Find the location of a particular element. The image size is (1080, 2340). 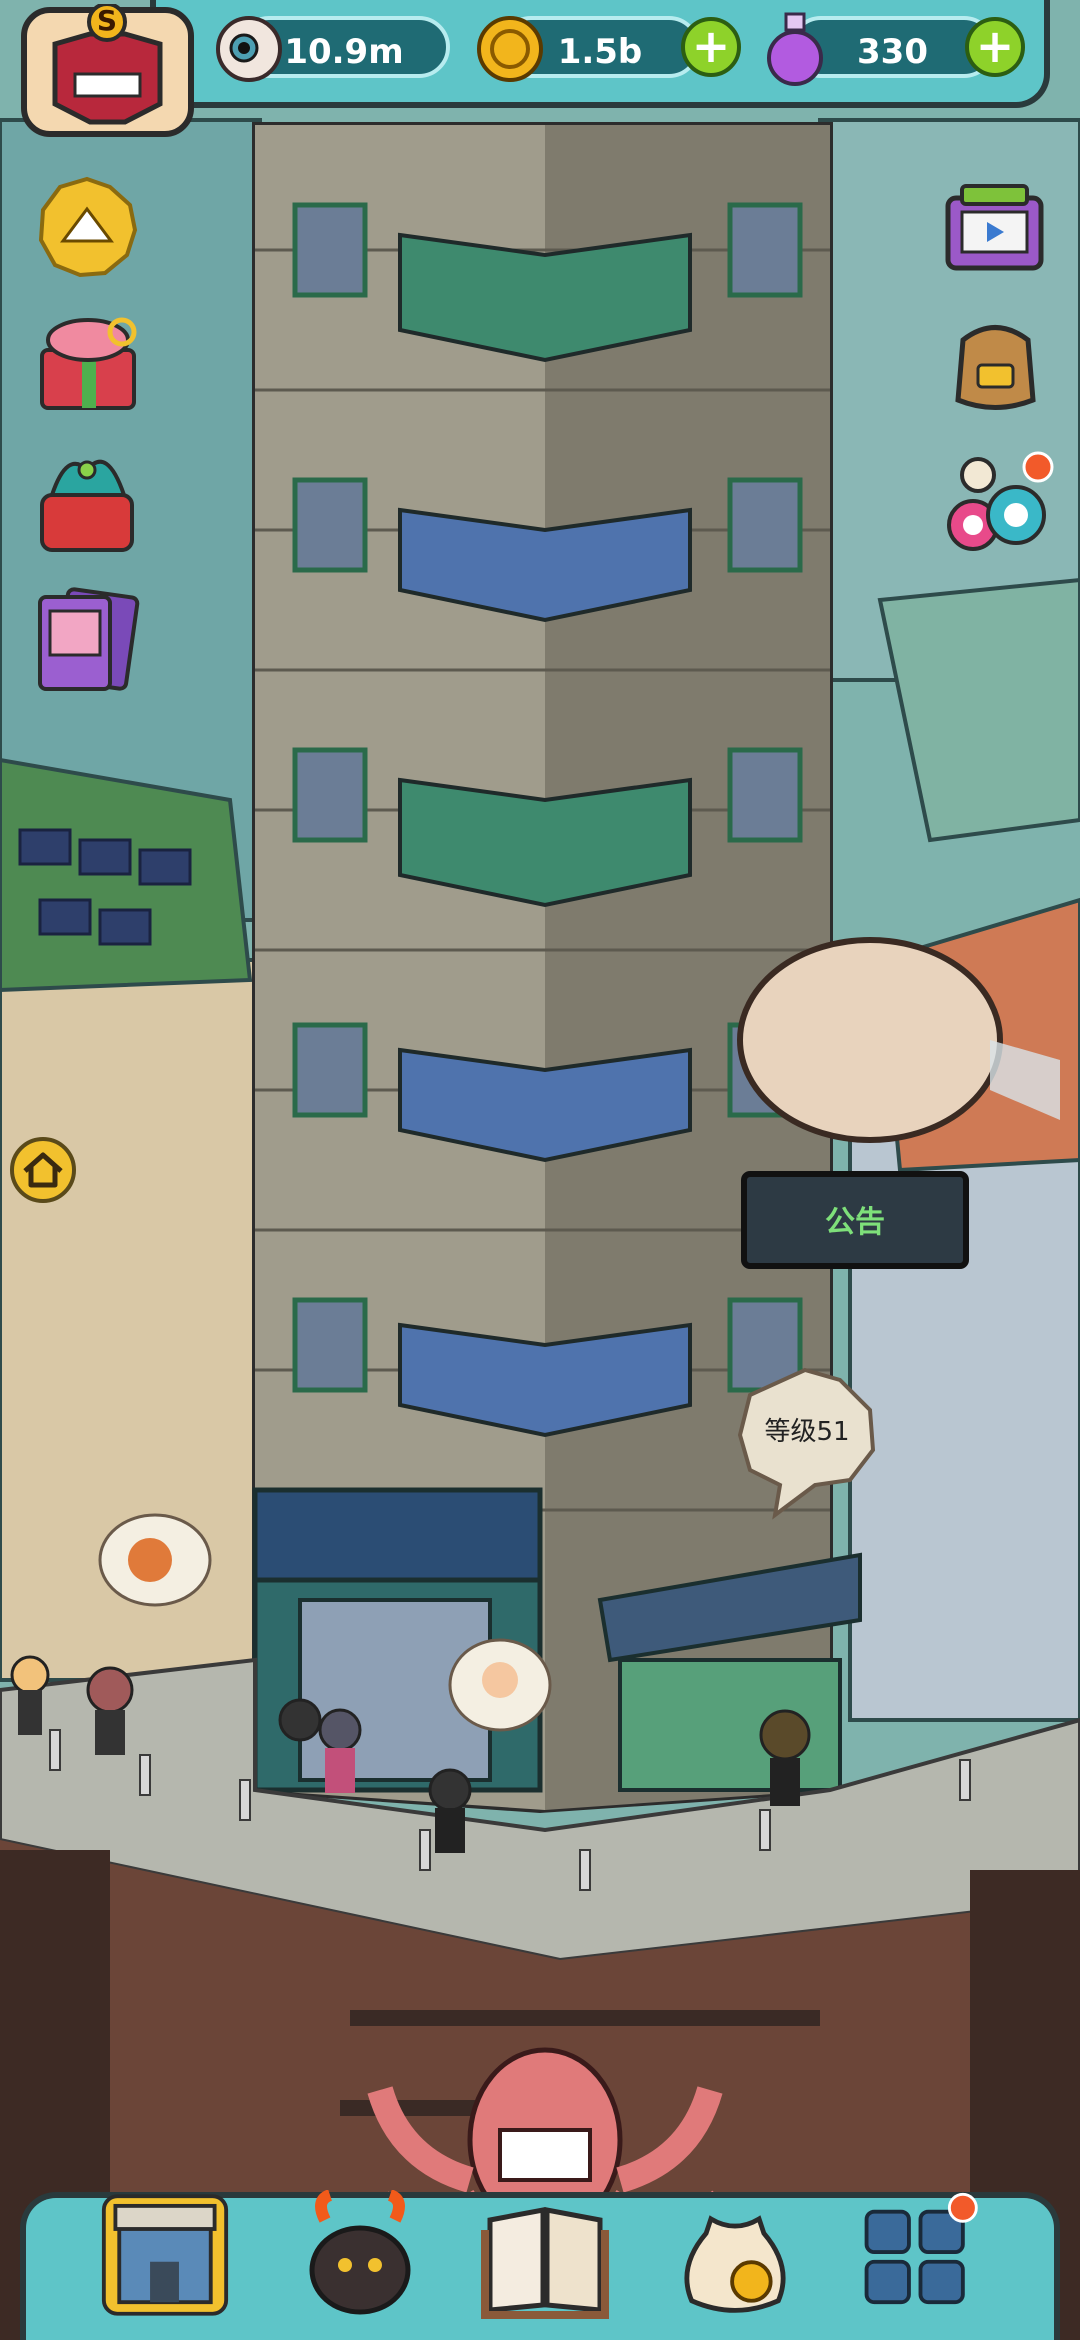

rank-letter: S is located at coordinates (107, 20).